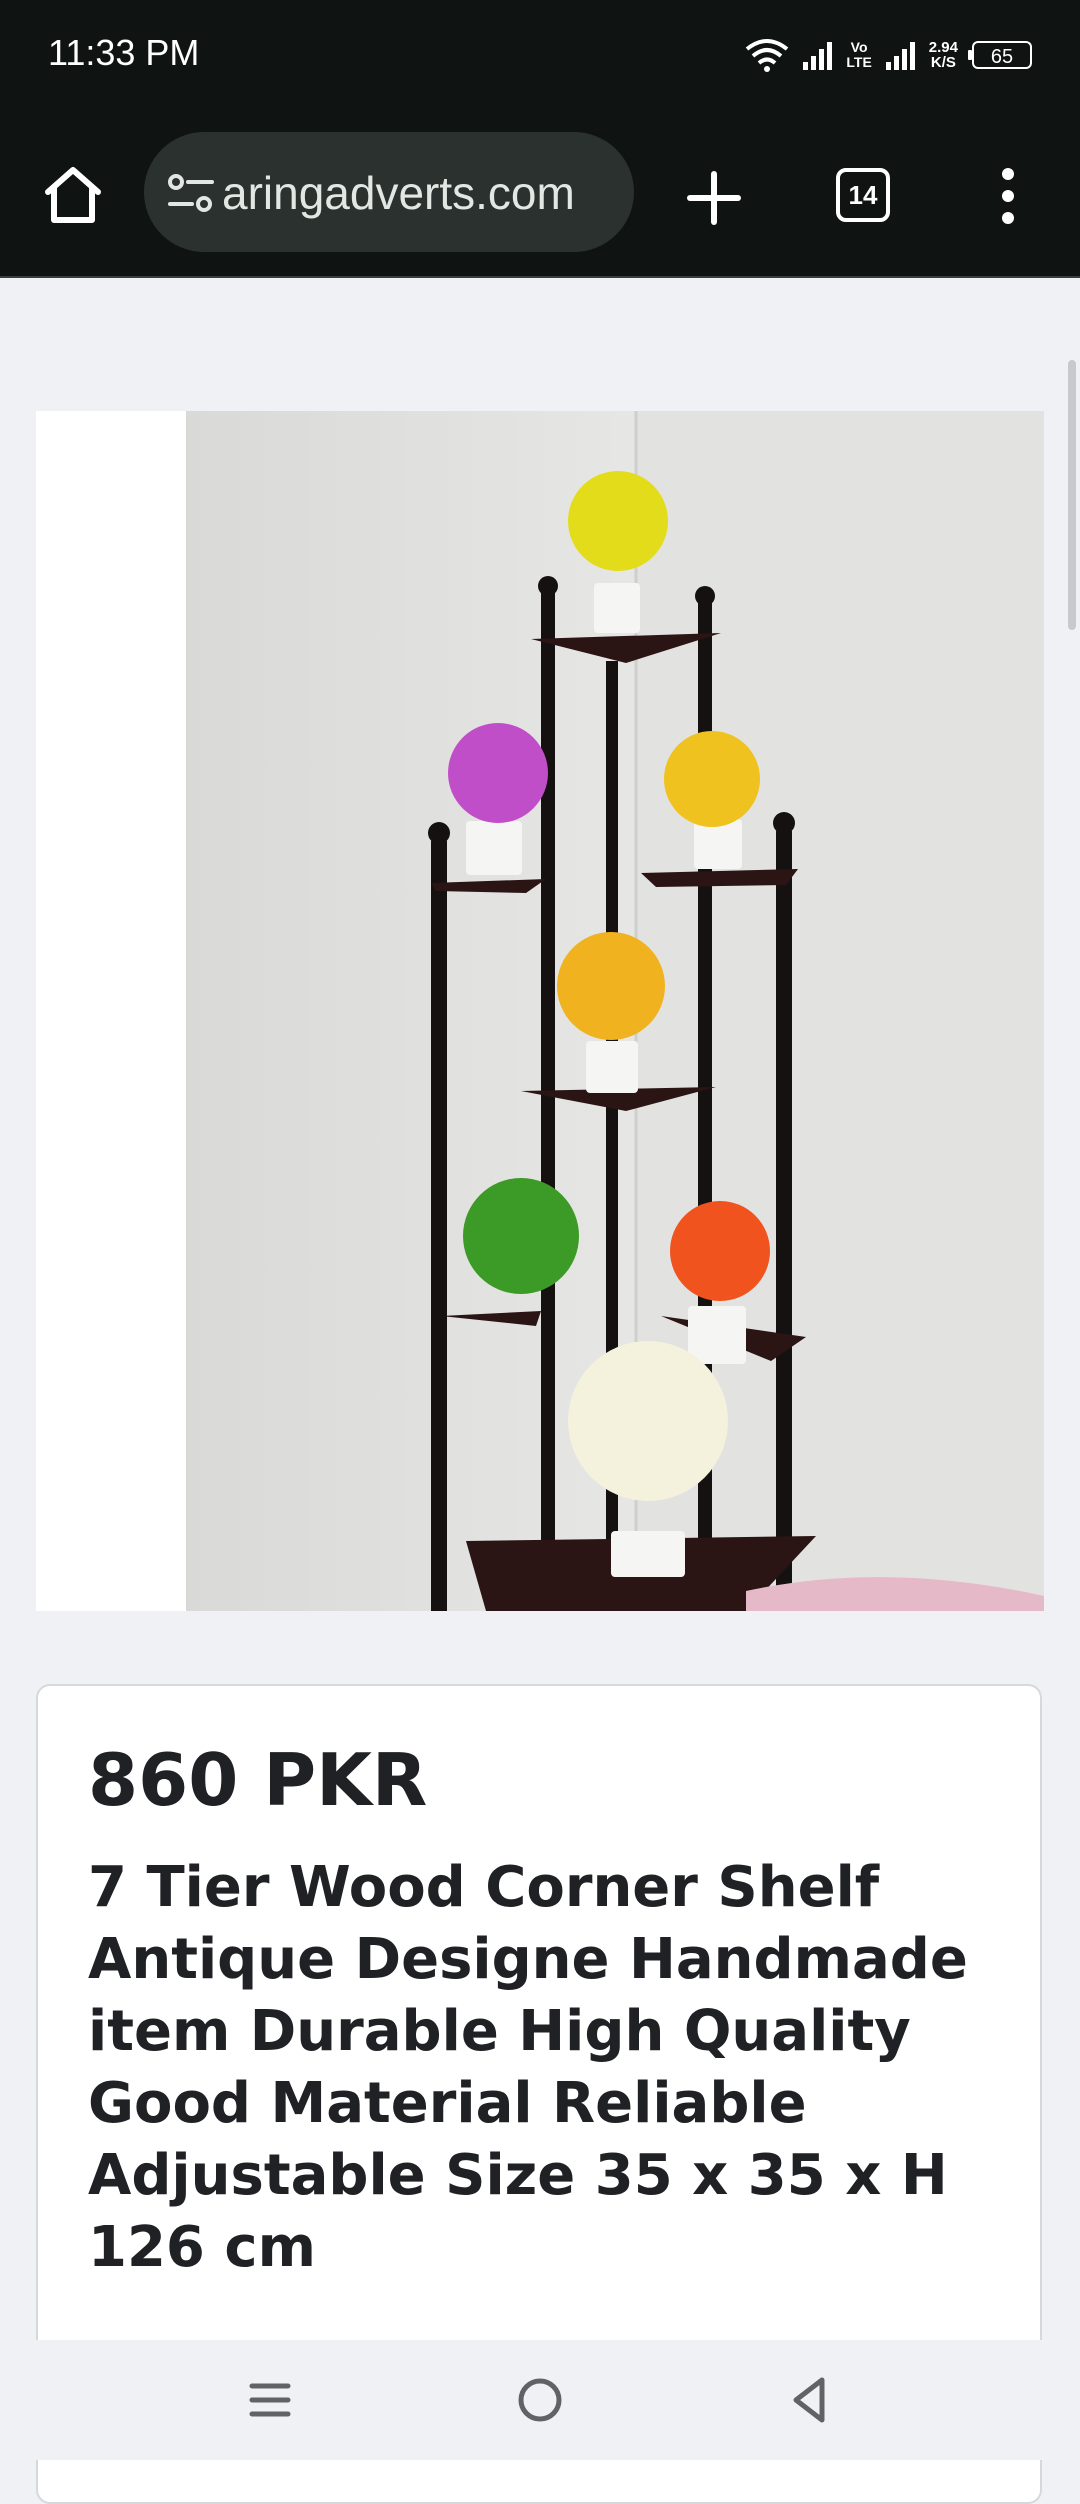 The width and height of the screenshot is (1080, 2504). Describe the element at coordinates (943, 62) in the screenshot. I see `speed-unit: K/S` at that location.